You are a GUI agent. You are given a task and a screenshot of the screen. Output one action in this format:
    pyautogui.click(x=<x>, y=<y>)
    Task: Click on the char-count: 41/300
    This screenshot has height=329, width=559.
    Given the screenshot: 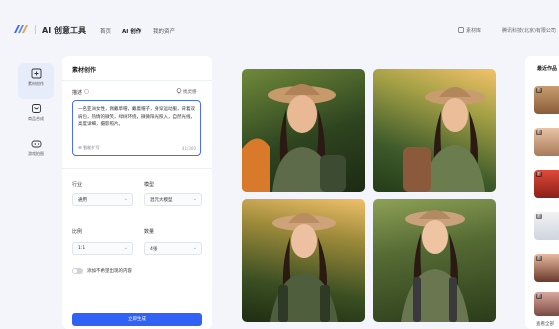 What is the action you would take?
    pyautogui.click(x=188, y=148)
    